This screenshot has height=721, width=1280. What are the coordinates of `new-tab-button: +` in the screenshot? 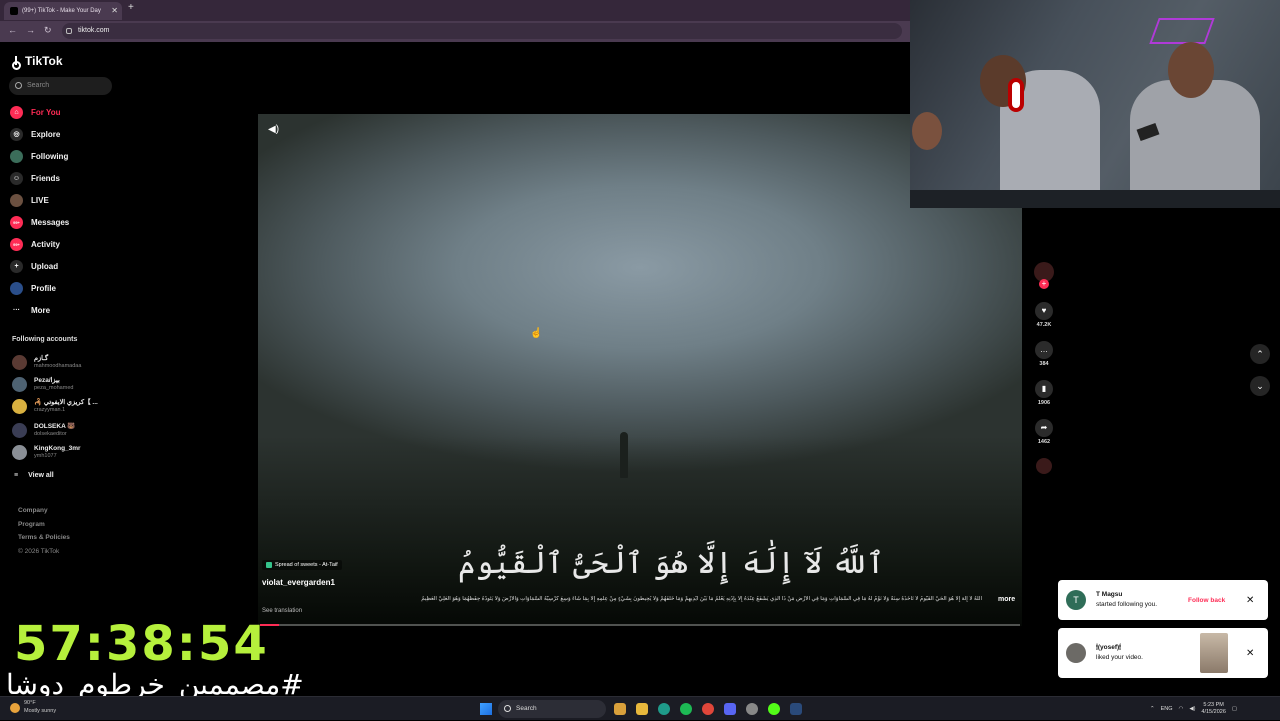 It's located at (131, 7).